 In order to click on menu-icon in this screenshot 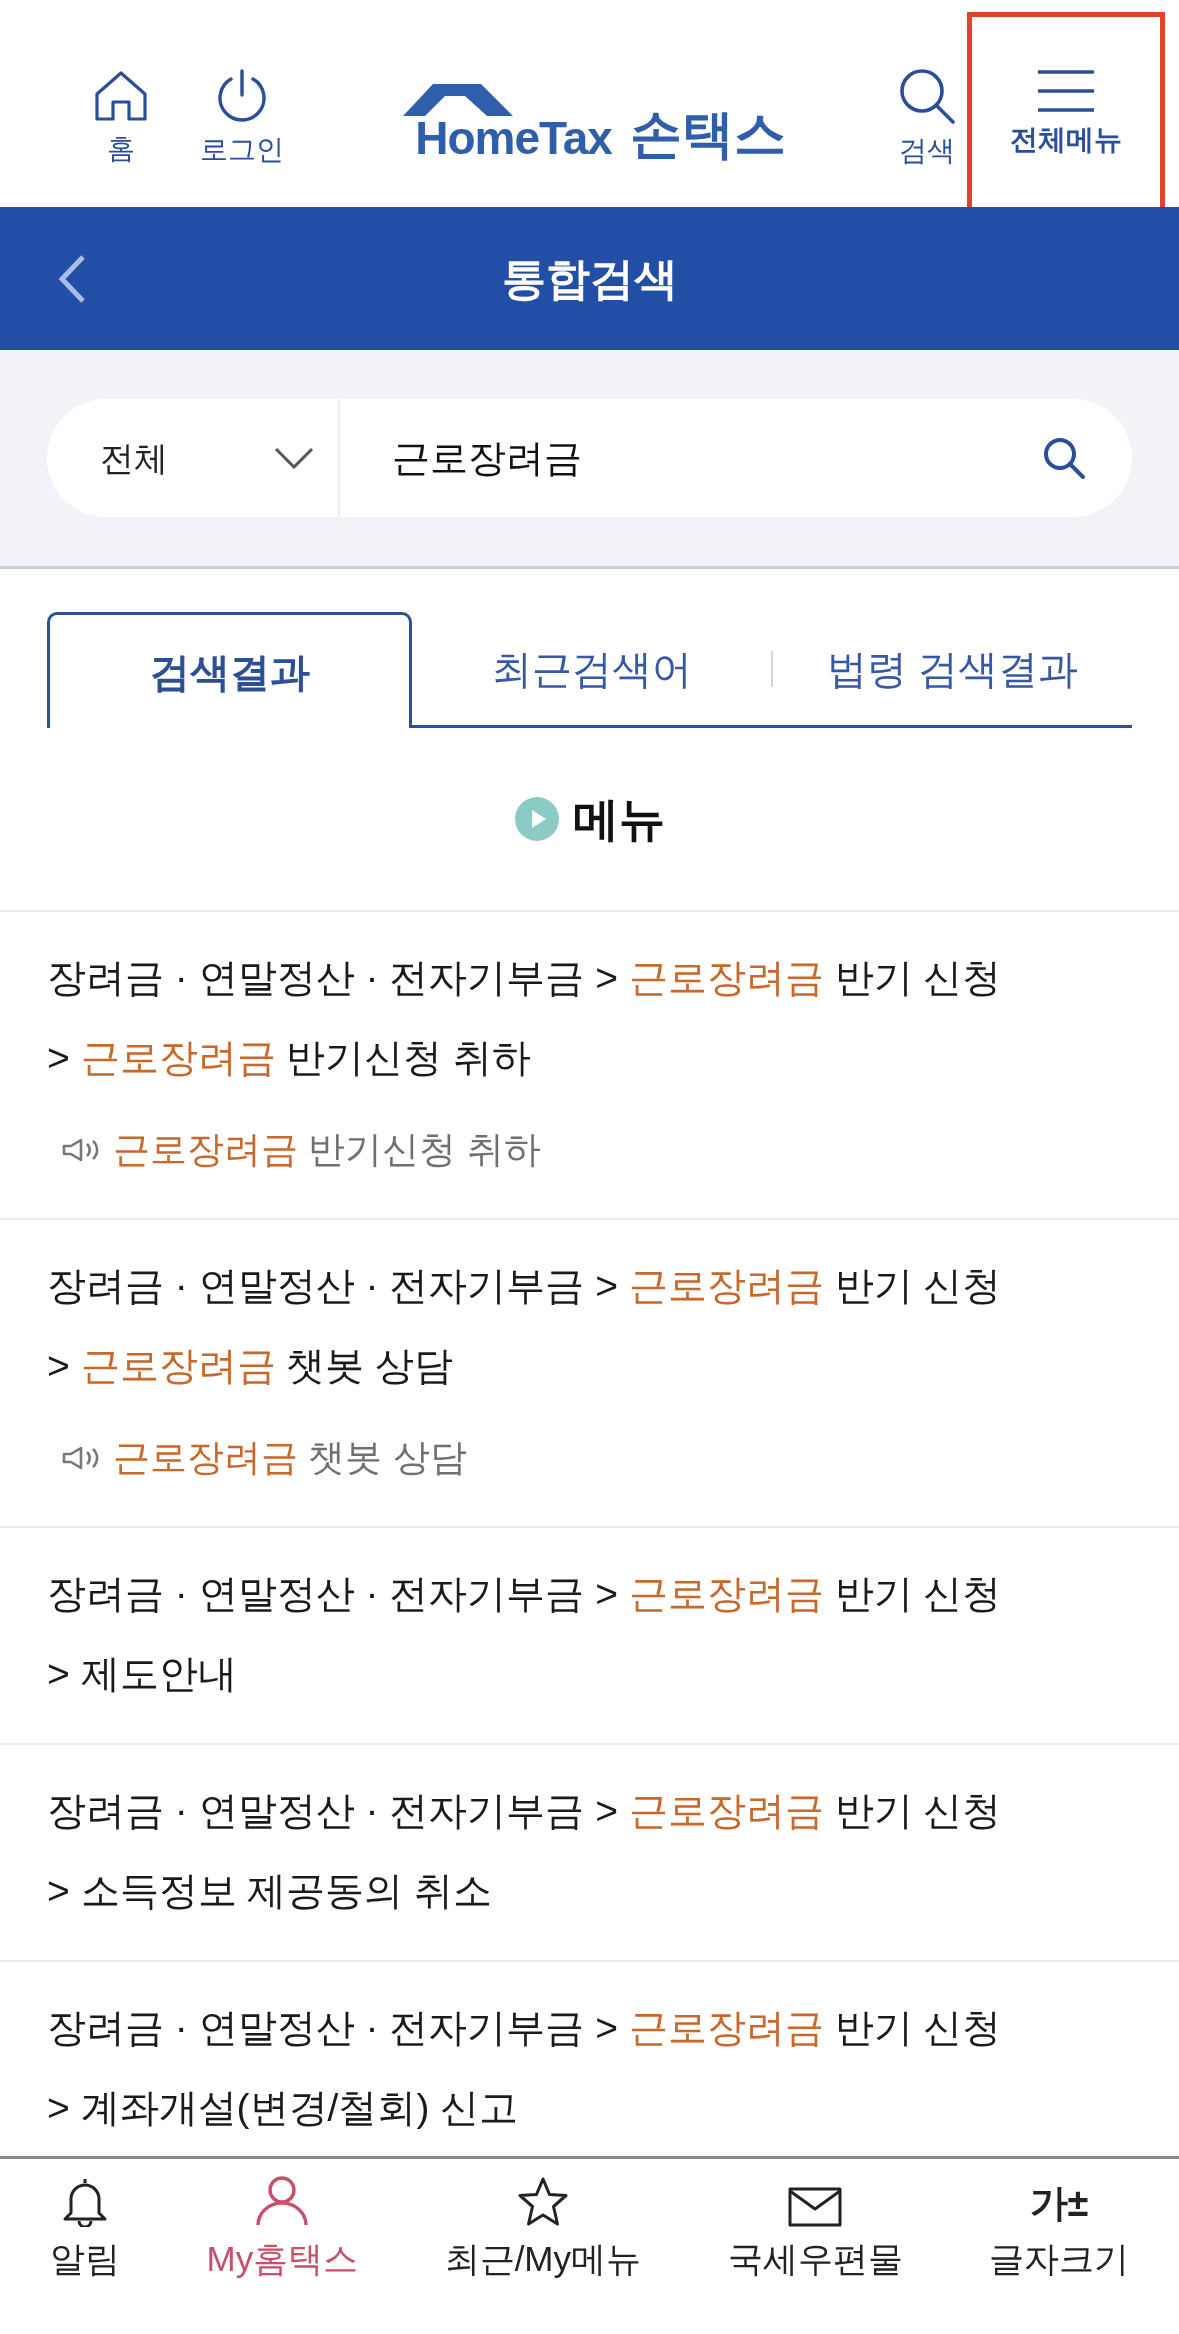, I will do `click(1066, 91)`.